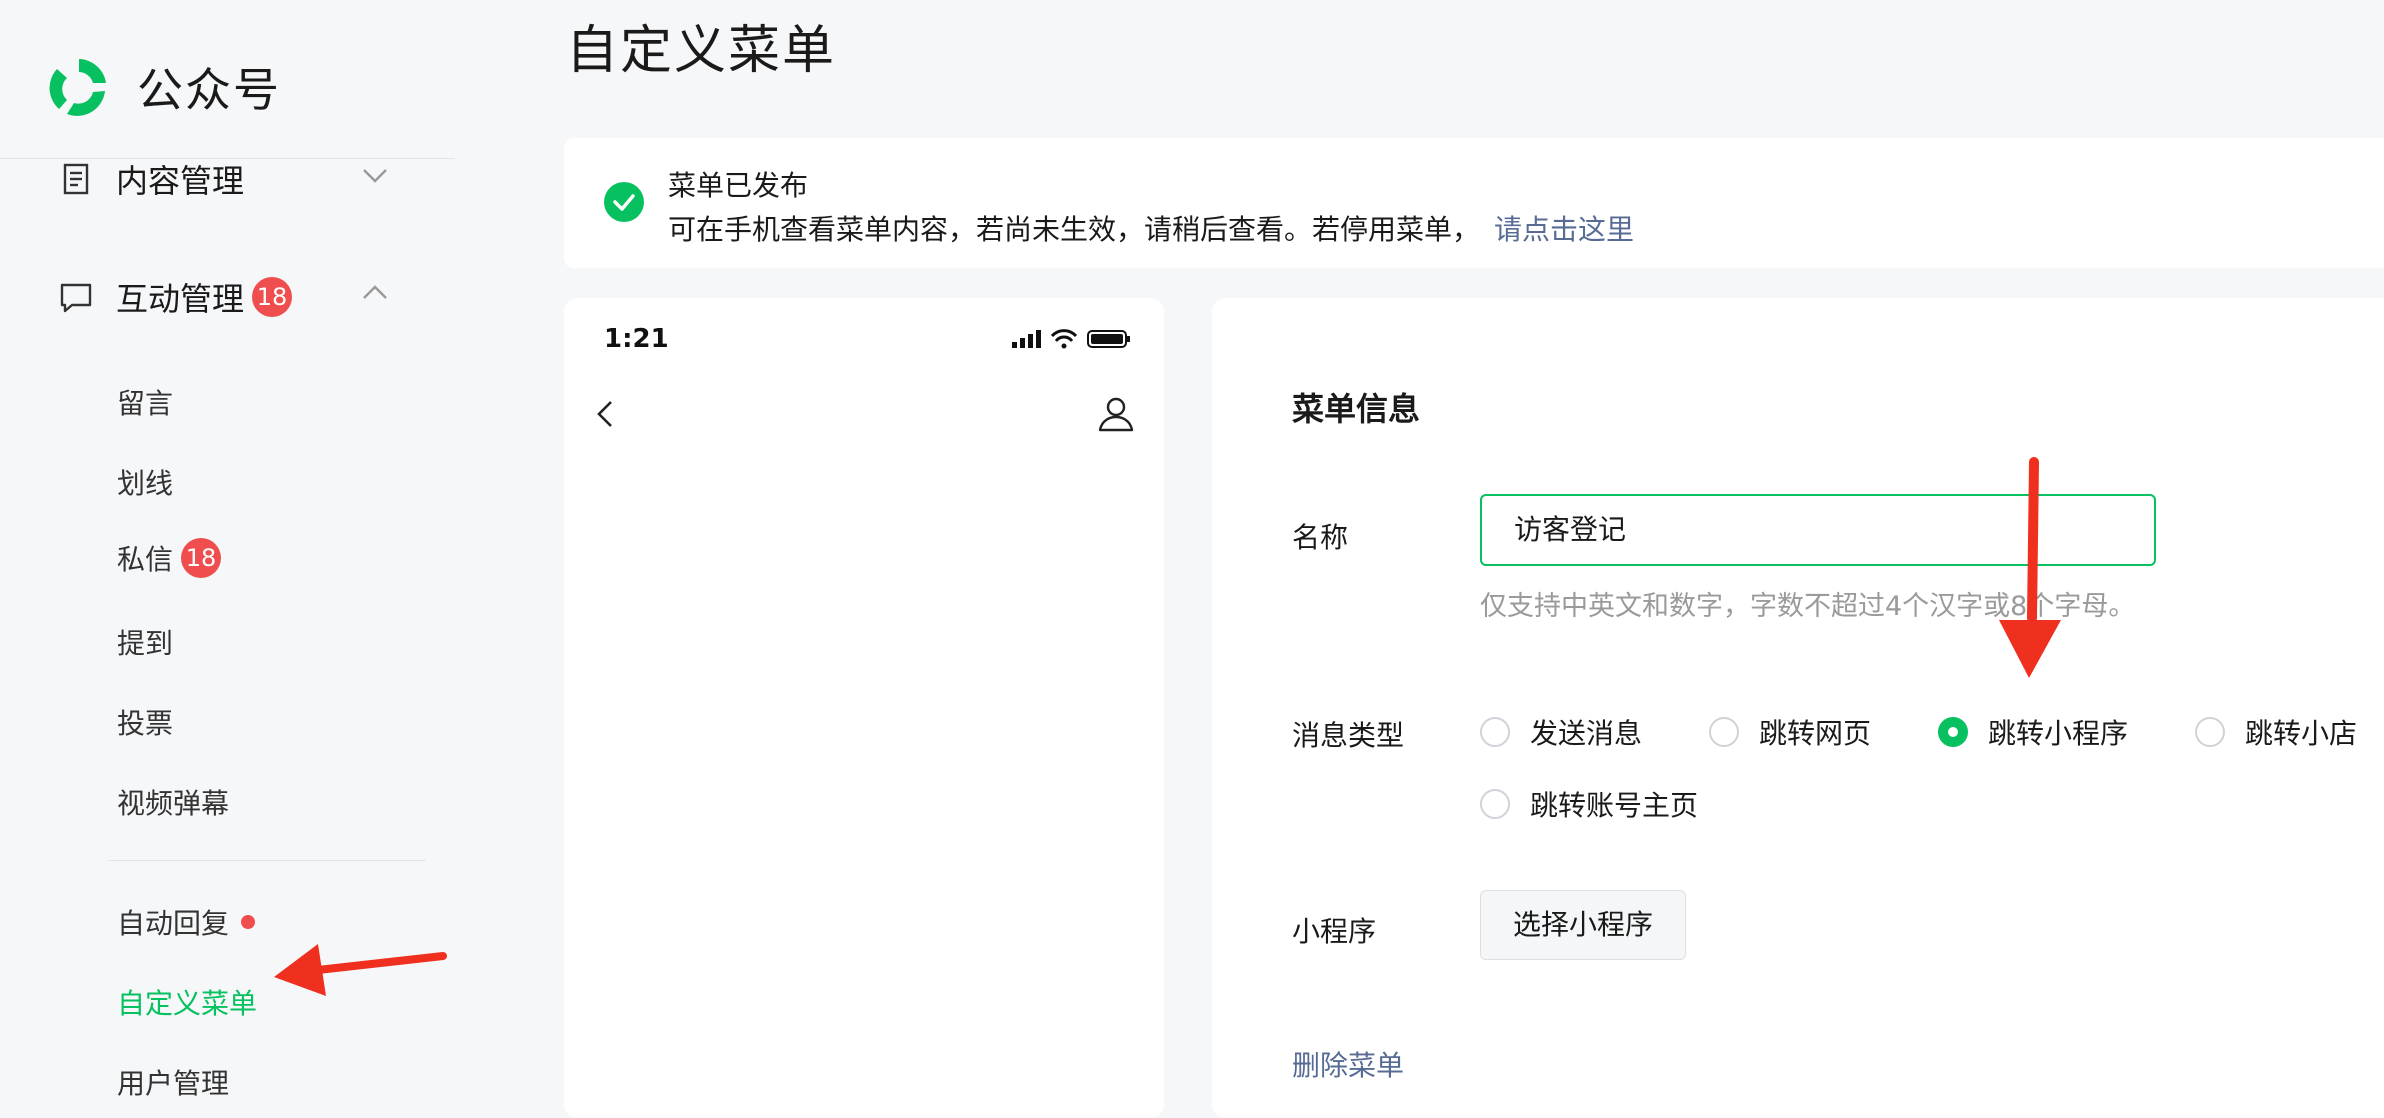  I want to click on chevron-down-icon, so click(375, 175).